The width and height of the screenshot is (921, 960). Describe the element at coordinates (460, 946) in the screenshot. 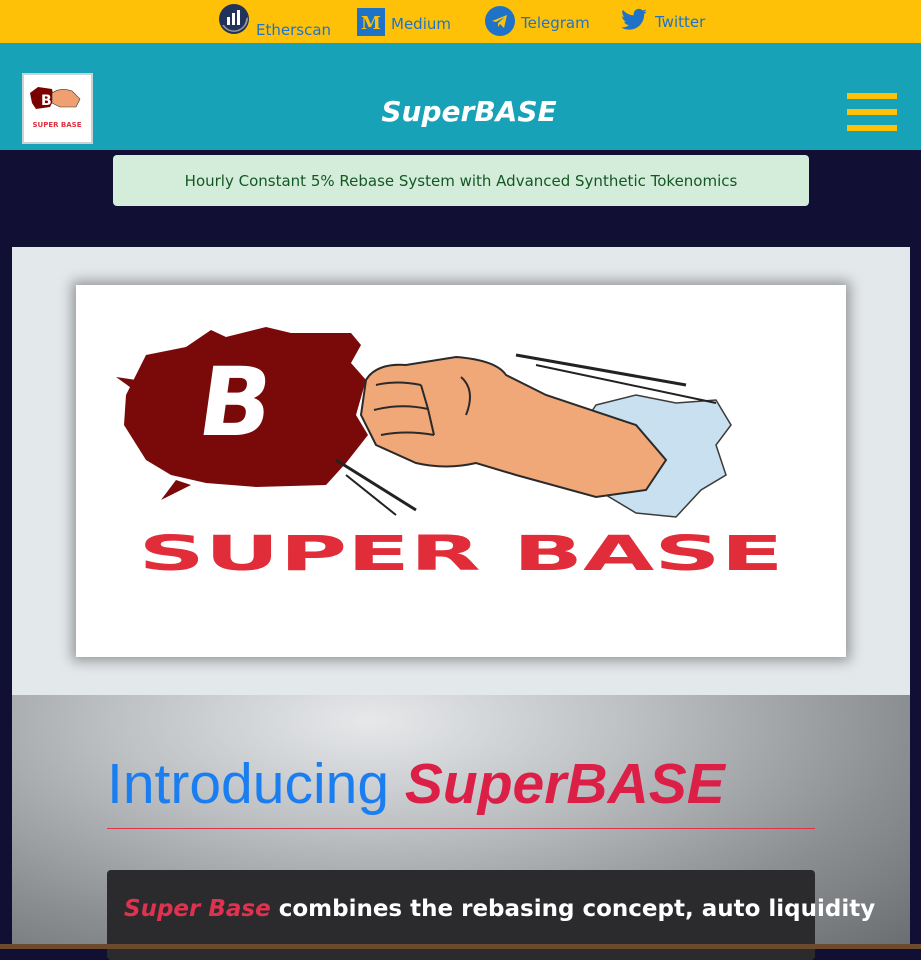

I see `bottom-image-strip` at that location.